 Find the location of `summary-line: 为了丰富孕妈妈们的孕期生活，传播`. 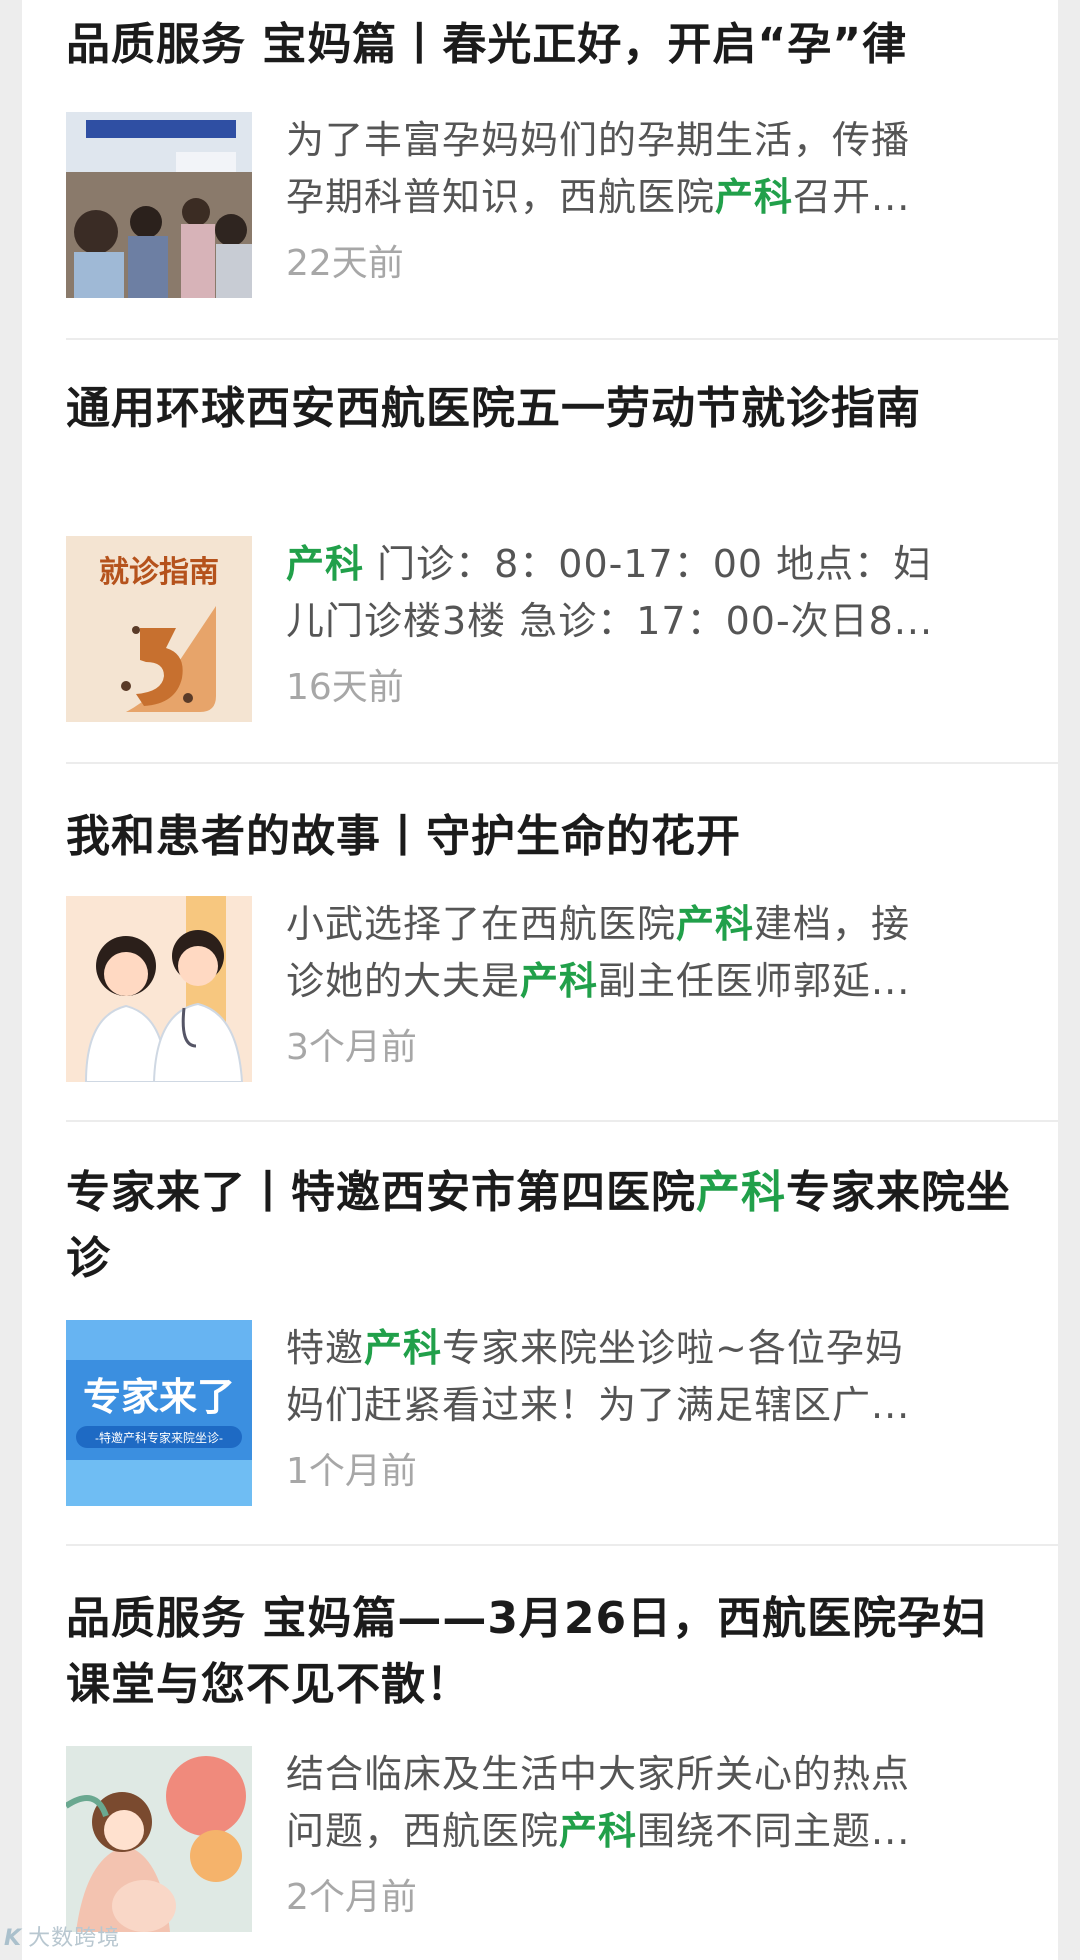

summary-line: 为了丰富孕妈妈们的孕期生活，传播 is located at coordinates (598, 140).